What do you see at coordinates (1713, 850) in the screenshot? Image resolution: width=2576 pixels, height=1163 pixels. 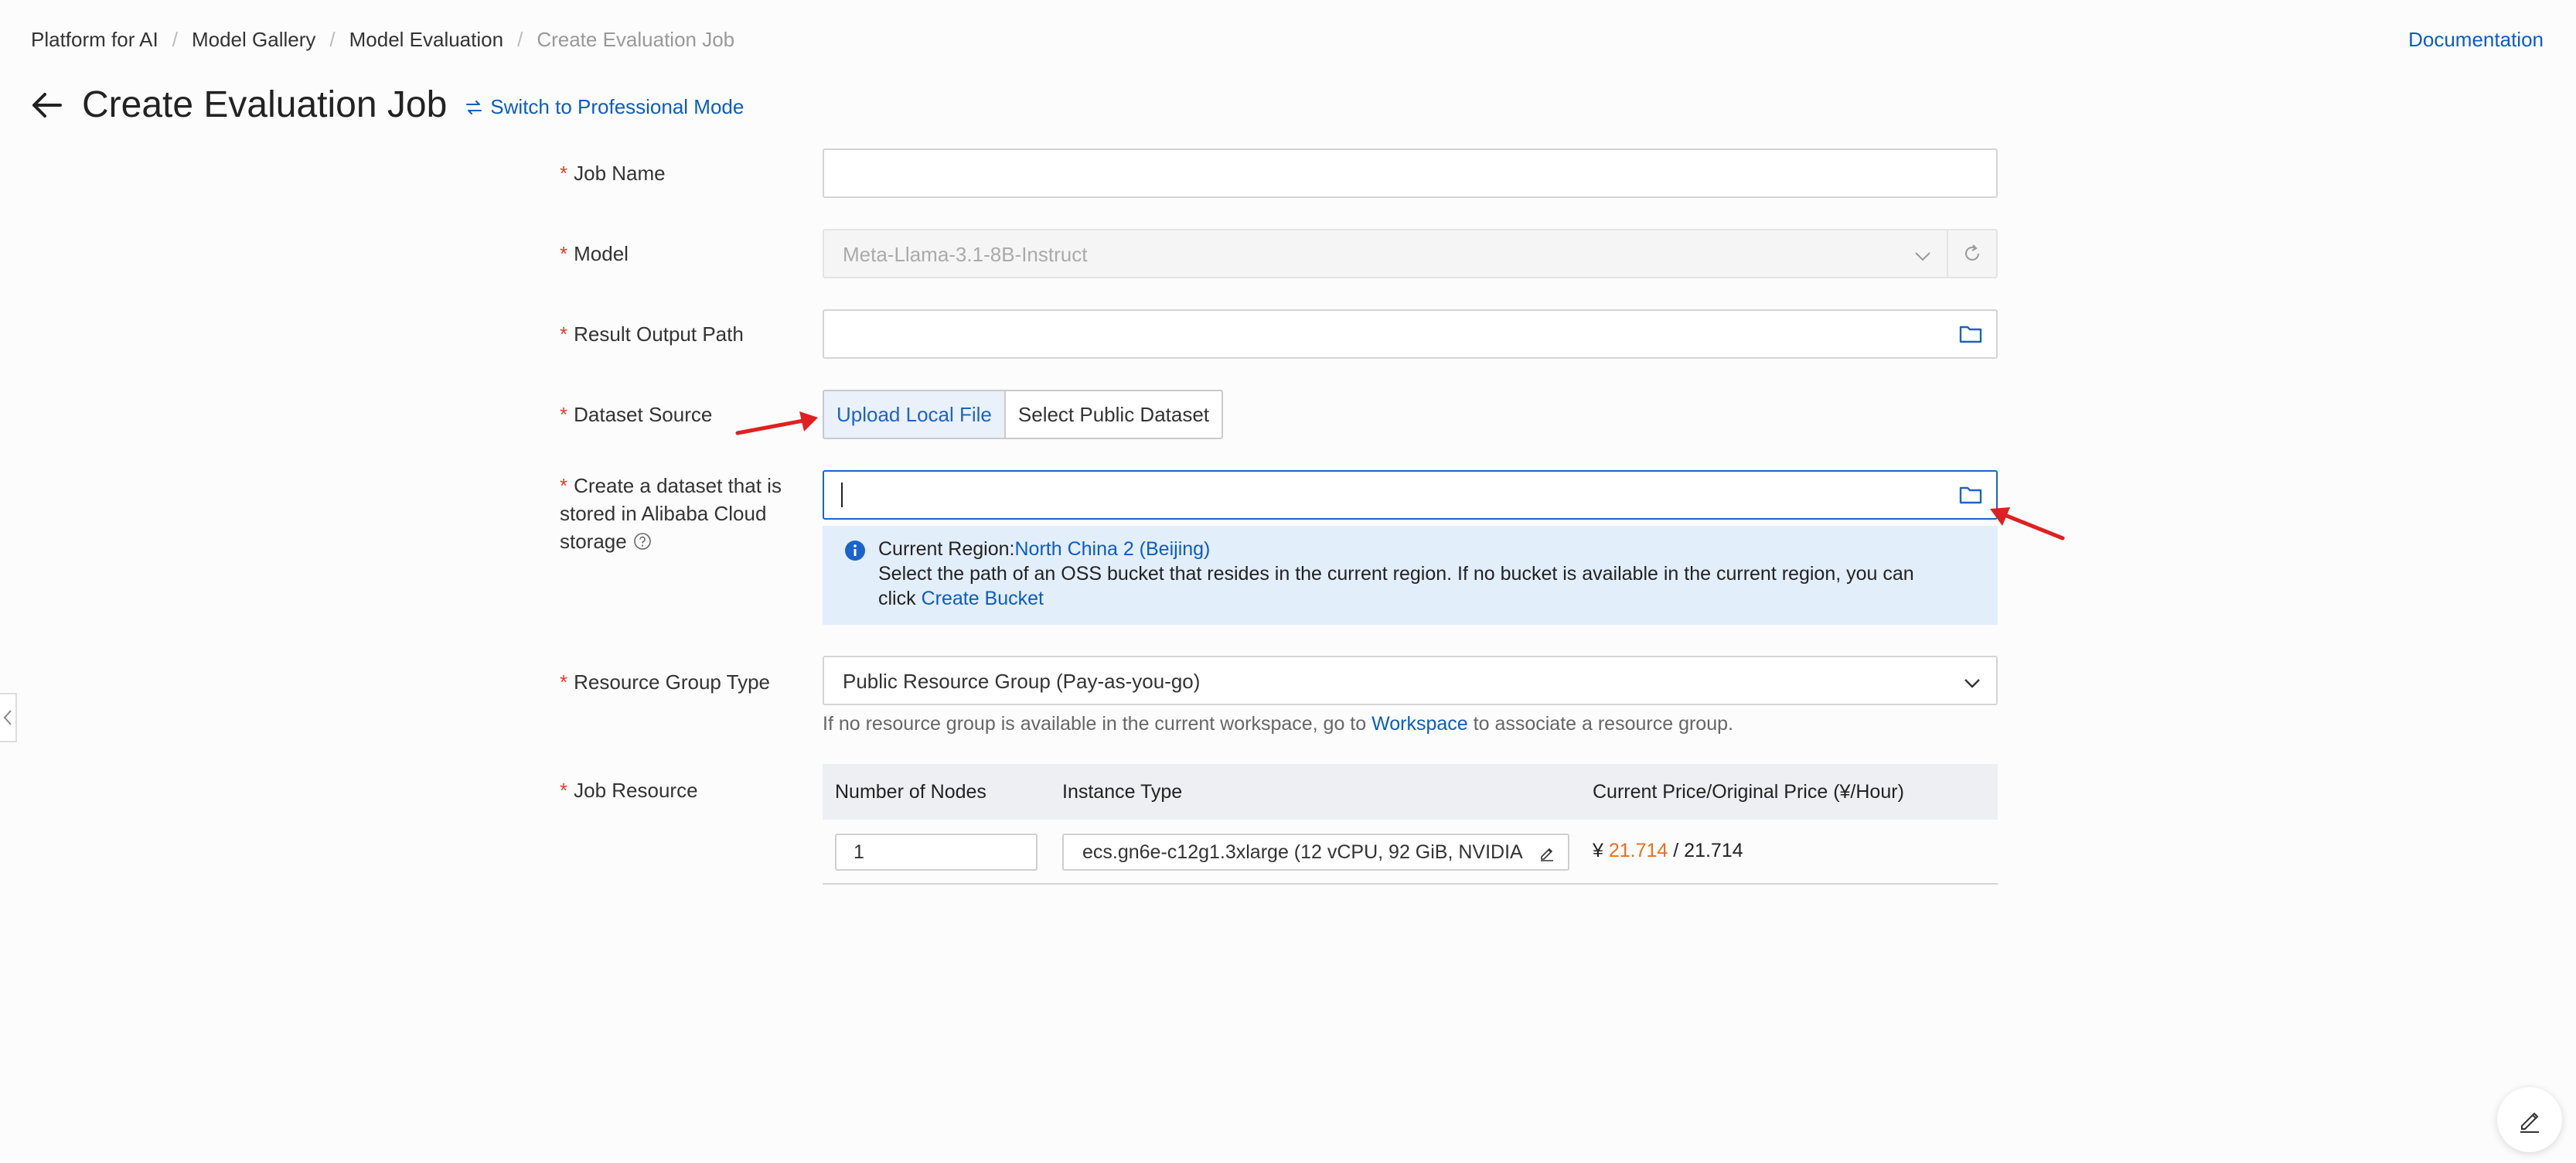 I see `original-price: 21.714` at bounding box center [1713, 850].